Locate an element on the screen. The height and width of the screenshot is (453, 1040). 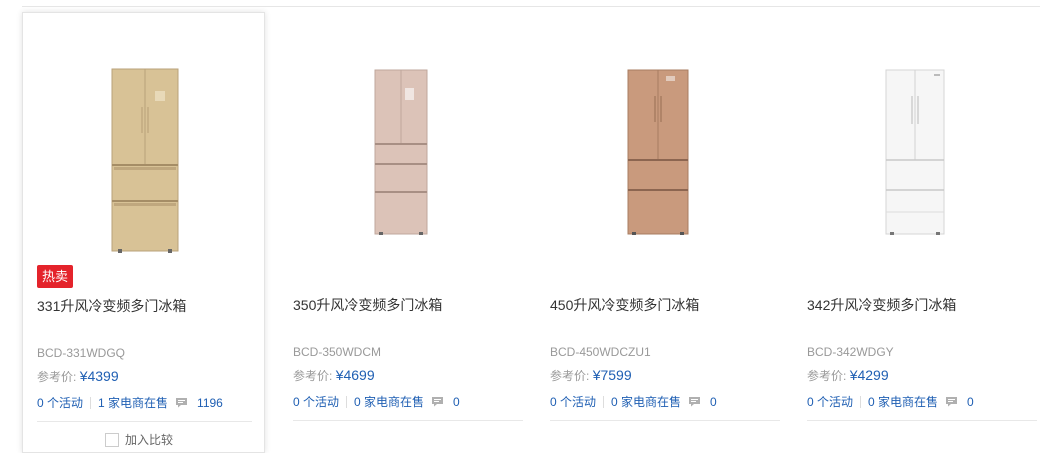
price-value: ¥4299 is located at coordinates (869, 375).